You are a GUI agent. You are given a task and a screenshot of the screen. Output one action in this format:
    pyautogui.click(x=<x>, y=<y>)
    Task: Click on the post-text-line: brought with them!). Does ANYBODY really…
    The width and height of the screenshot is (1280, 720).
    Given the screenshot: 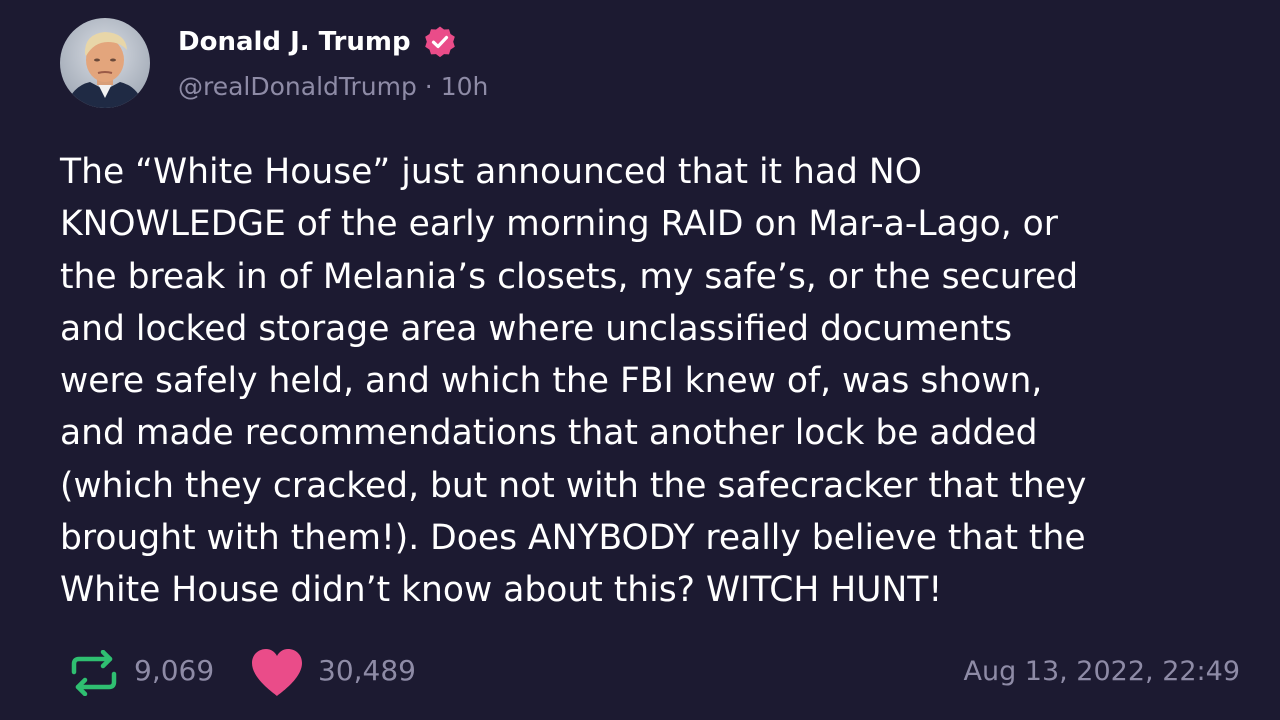 What is the action you would take?
    pyautogui.click(x=573, y=538)
    